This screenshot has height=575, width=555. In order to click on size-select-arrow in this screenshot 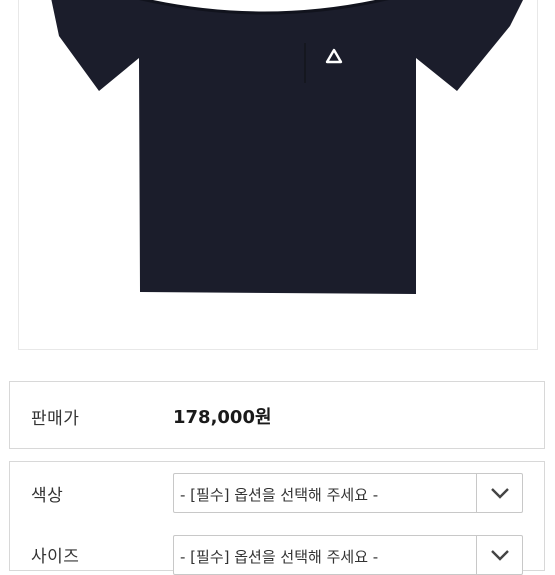, I will do `click(499, 555)`.